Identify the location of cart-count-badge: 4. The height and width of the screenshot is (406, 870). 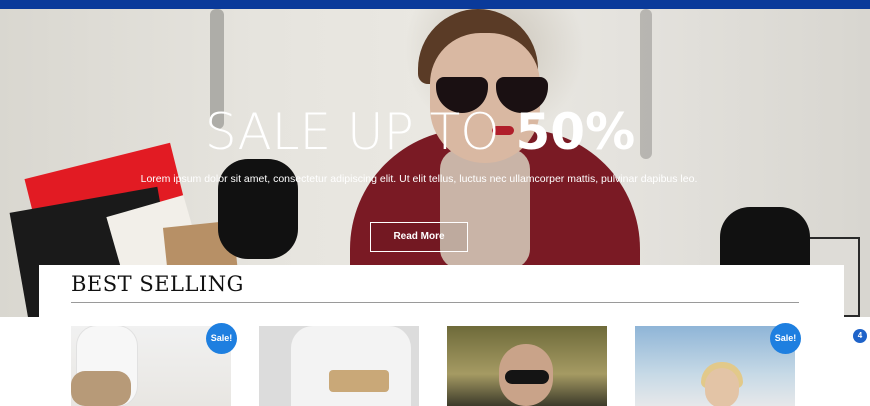
(860, 336).